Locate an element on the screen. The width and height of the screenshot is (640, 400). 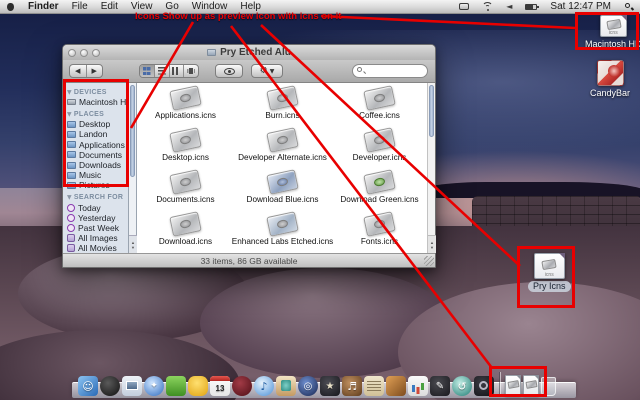
file-documents-icns: Documents.icns is located at coordinates (185, 190).